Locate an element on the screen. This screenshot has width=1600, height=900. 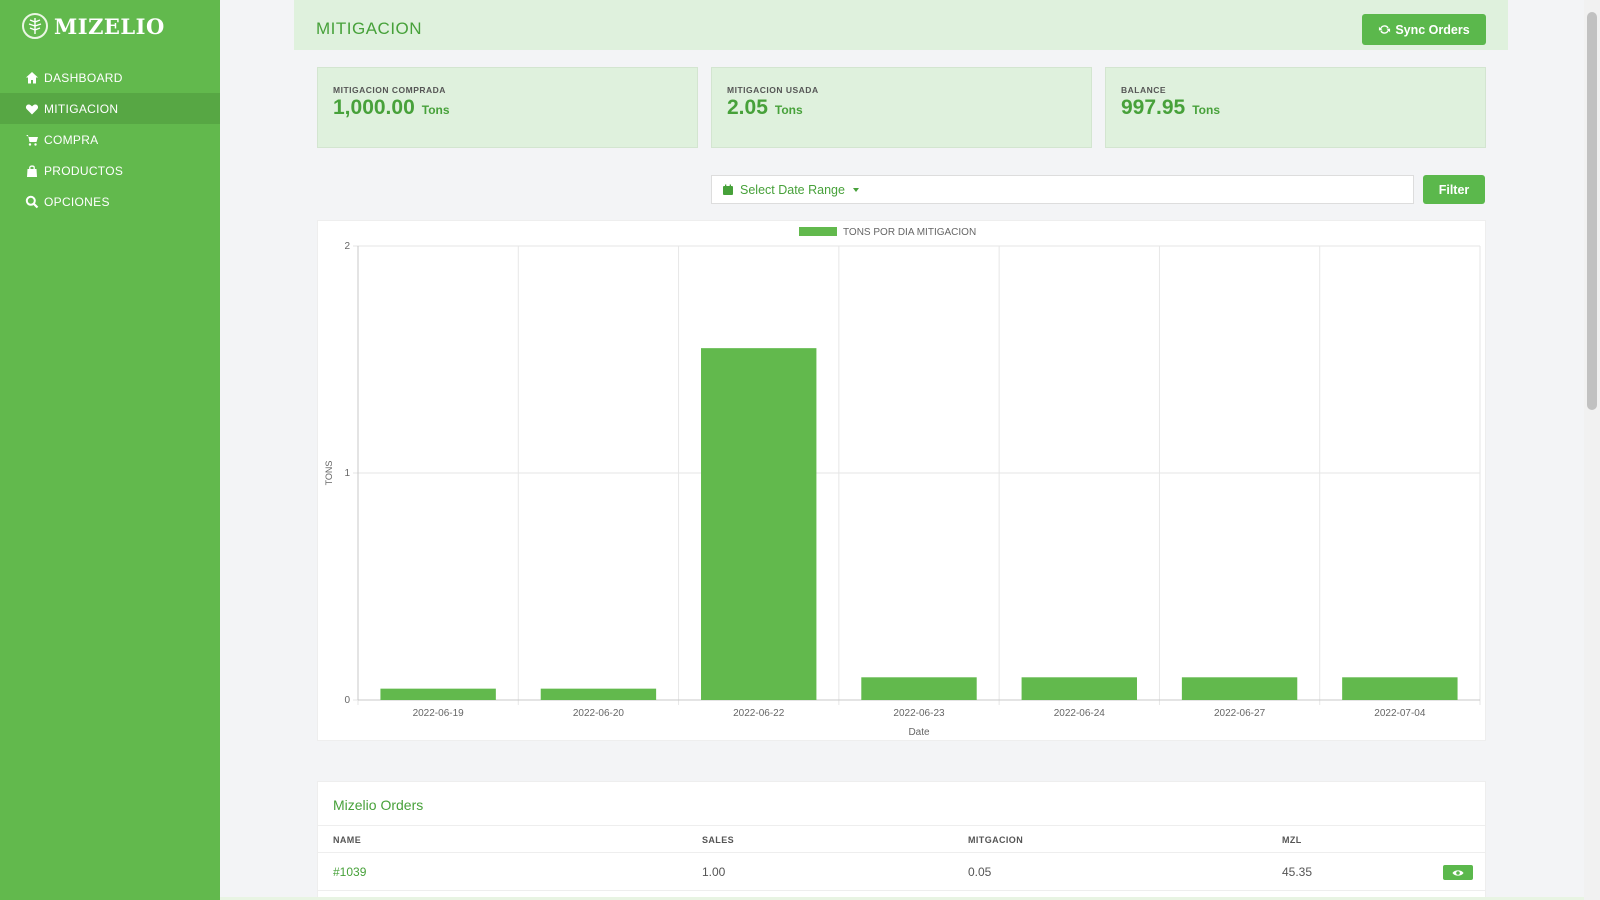
sidebar-item-compra: COMPRA is located at coordinates (110, 139).